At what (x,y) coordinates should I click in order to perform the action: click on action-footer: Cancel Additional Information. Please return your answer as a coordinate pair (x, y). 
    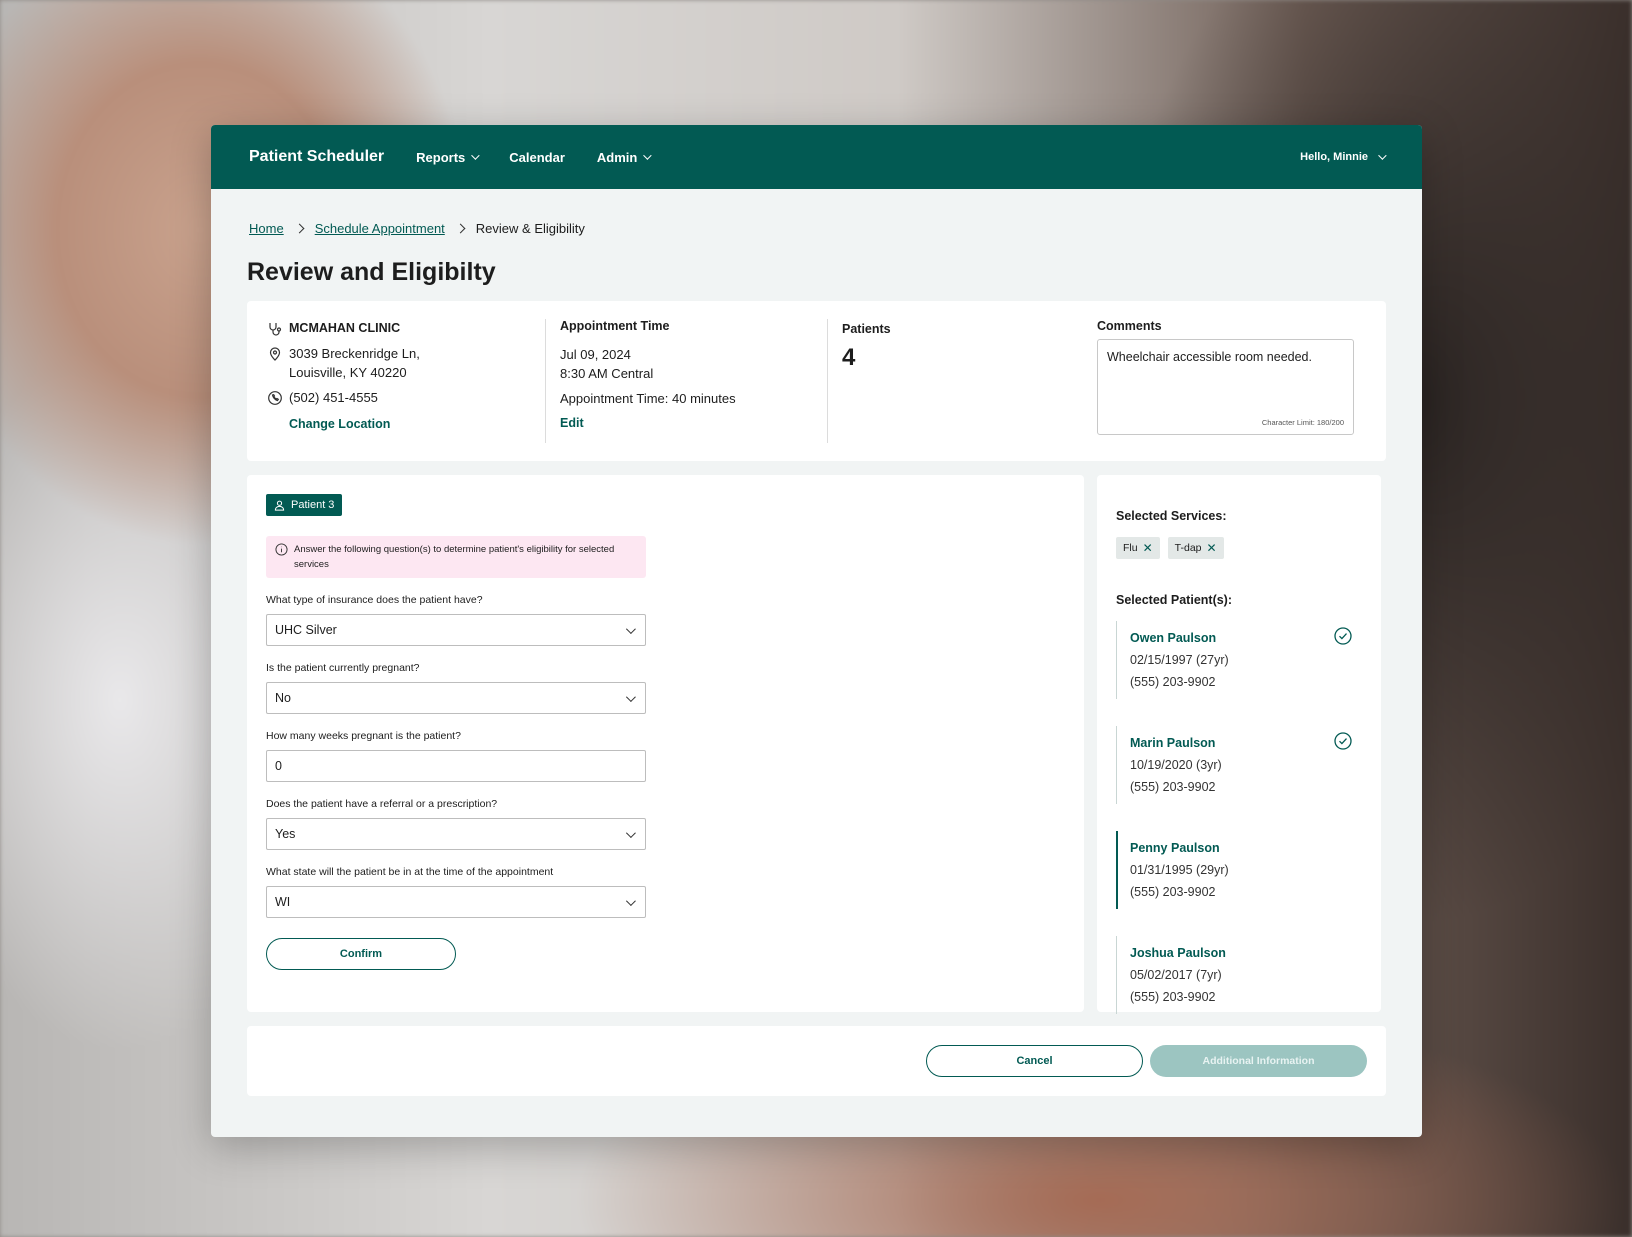
    Looking at the image, I should click on (816, 1061).